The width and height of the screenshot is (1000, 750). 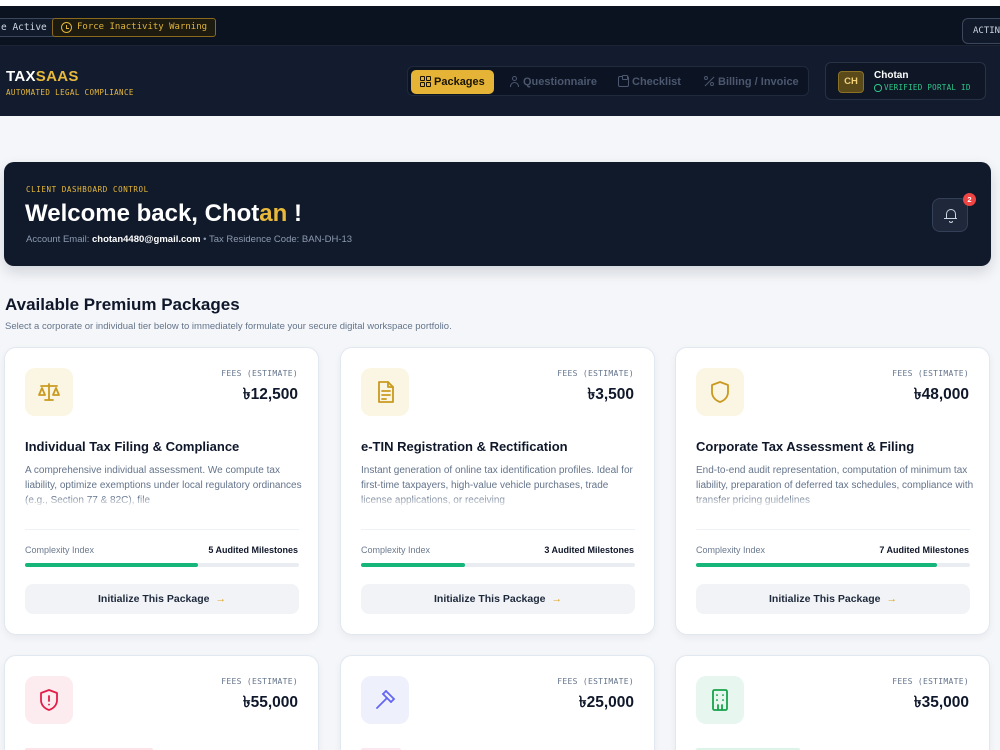 What do you see at coordinates (270, 394) in the screenshot?
I see `fee-value: ৳12,500` at bounding box center [270, 394].